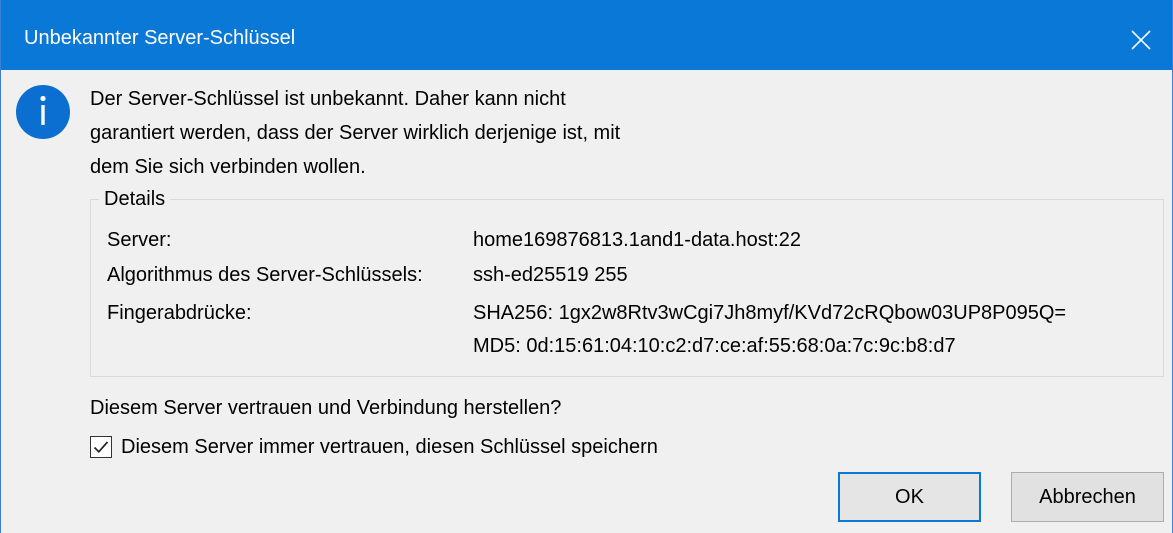 The image size is (1173, 533). What do you see at coordinates (550, 275) in the screenshot?
I see `algorithm-value: ssh-ed25519 255` at bounding box center [550, 275].